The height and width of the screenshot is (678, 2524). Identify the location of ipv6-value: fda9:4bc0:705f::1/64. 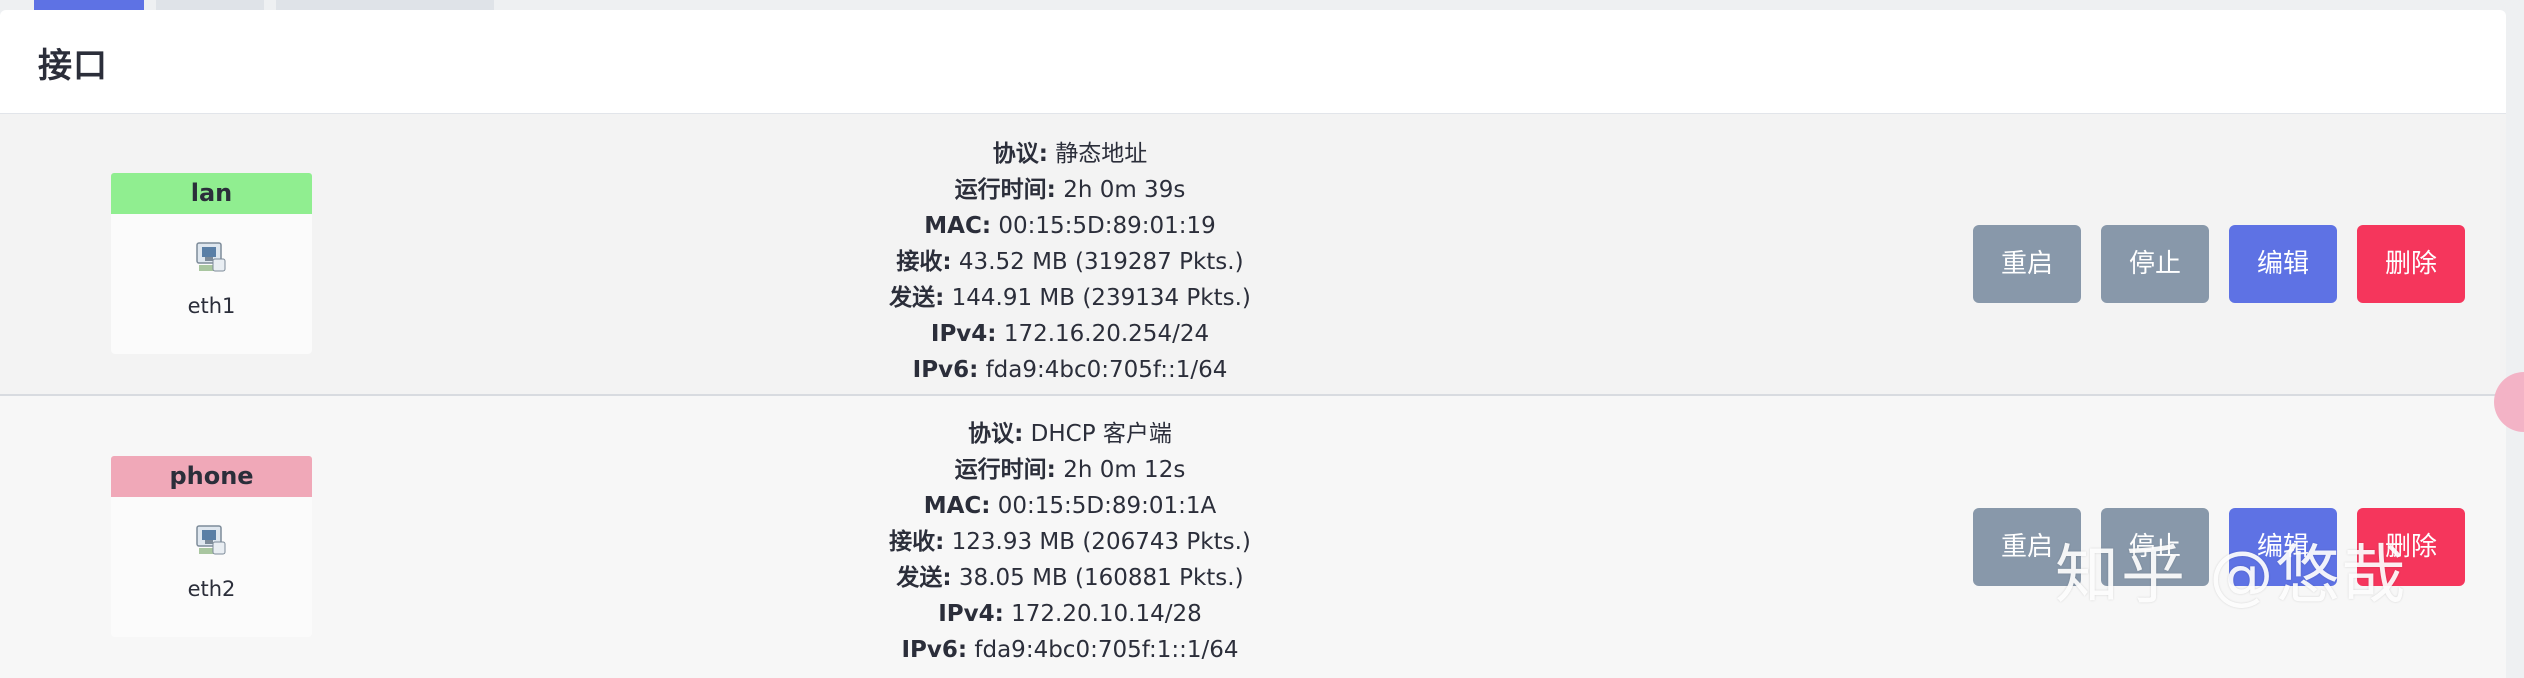
(1106, 370).